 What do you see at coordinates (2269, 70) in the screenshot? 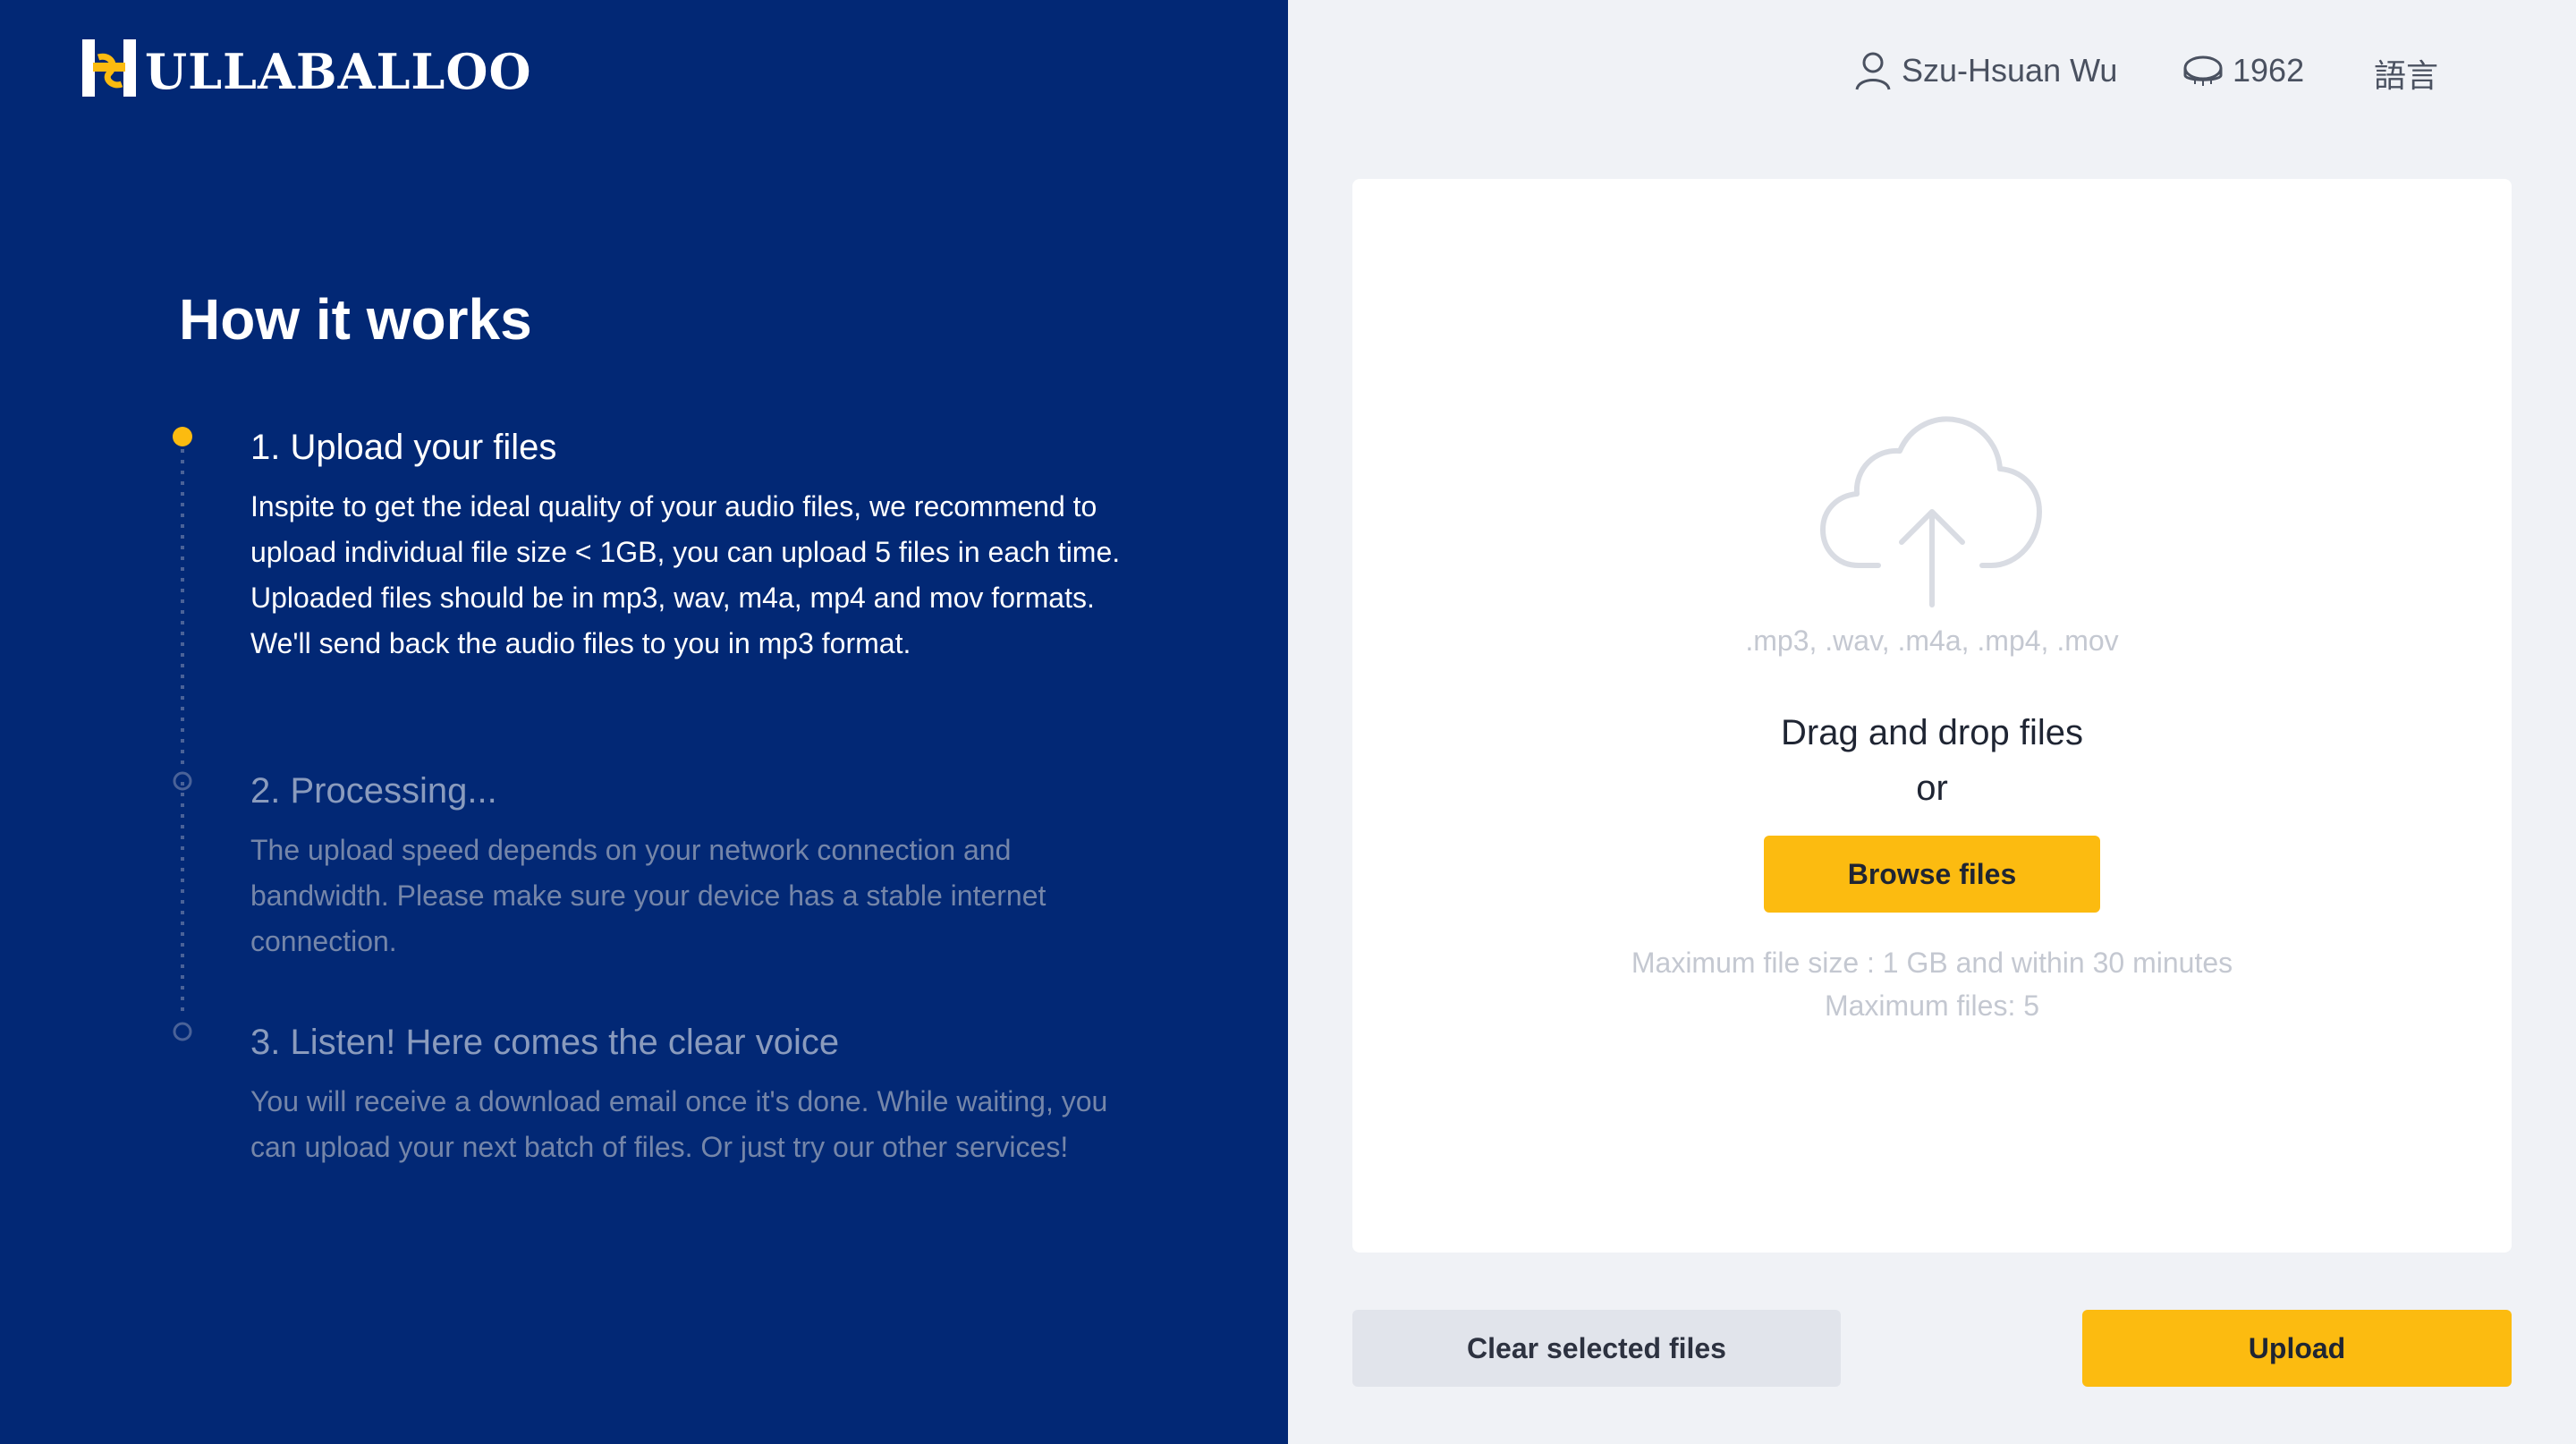
I see `credits-count: 1962` at bounding box center [2269, 70].